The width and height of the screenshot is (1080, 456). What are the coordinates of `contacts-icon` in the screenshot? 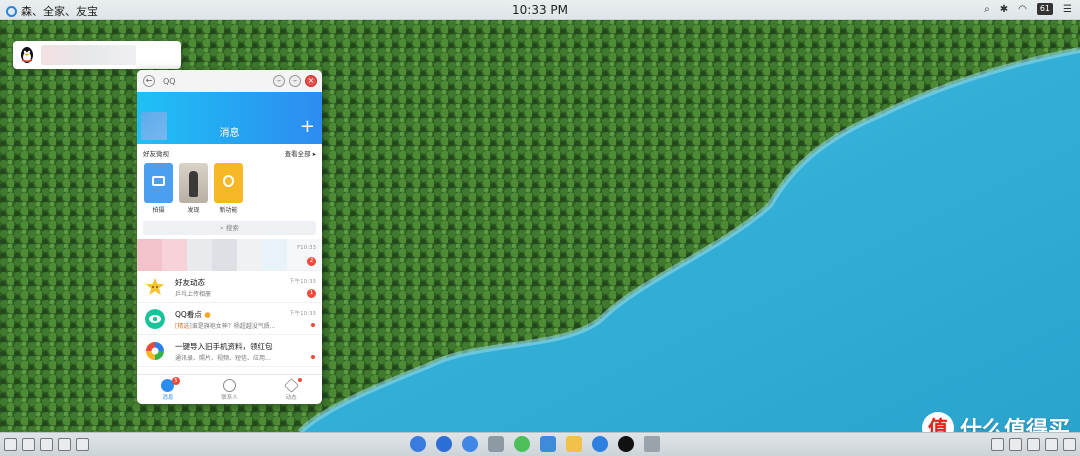 It's located at (229, 385).